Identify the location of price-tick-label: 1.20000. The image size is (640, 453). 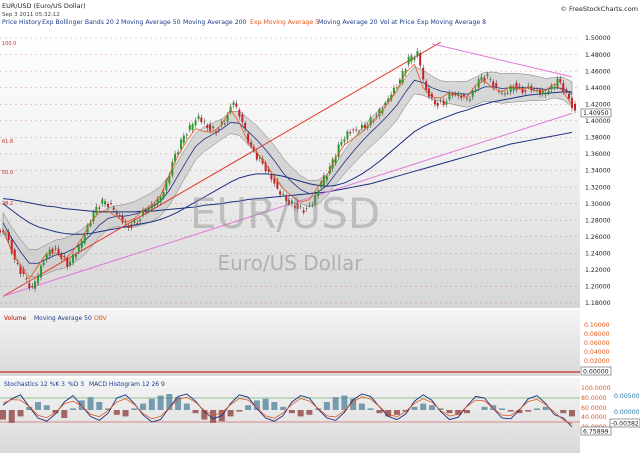
(598, 287).